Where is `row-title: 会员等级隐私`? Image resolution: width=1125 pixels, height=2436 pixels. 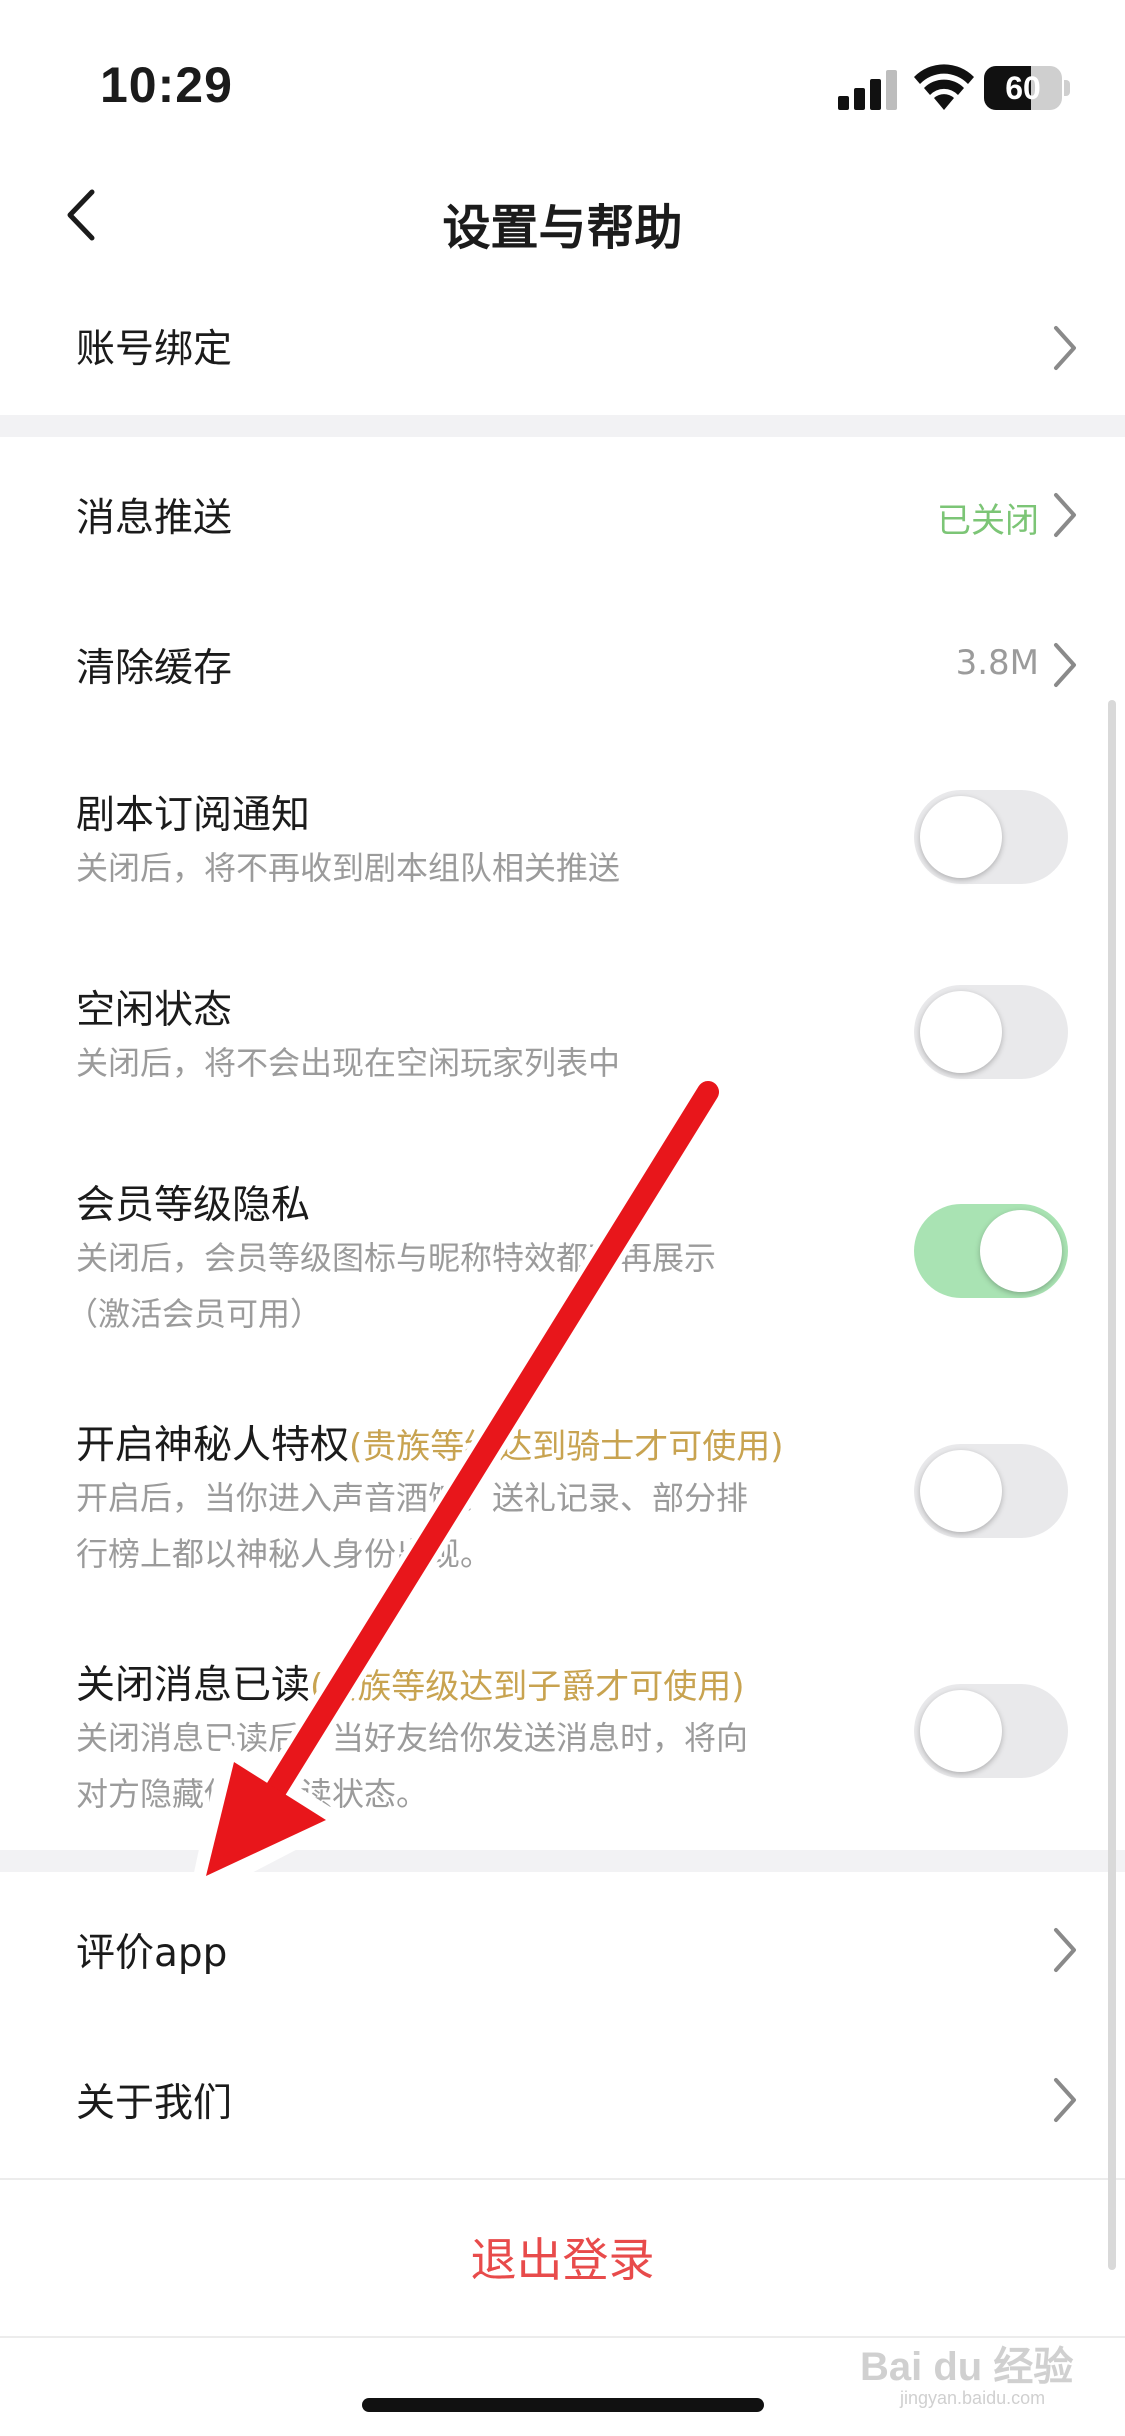 row-title: 会员等级隐私 is located at coordinates (193, 1205).